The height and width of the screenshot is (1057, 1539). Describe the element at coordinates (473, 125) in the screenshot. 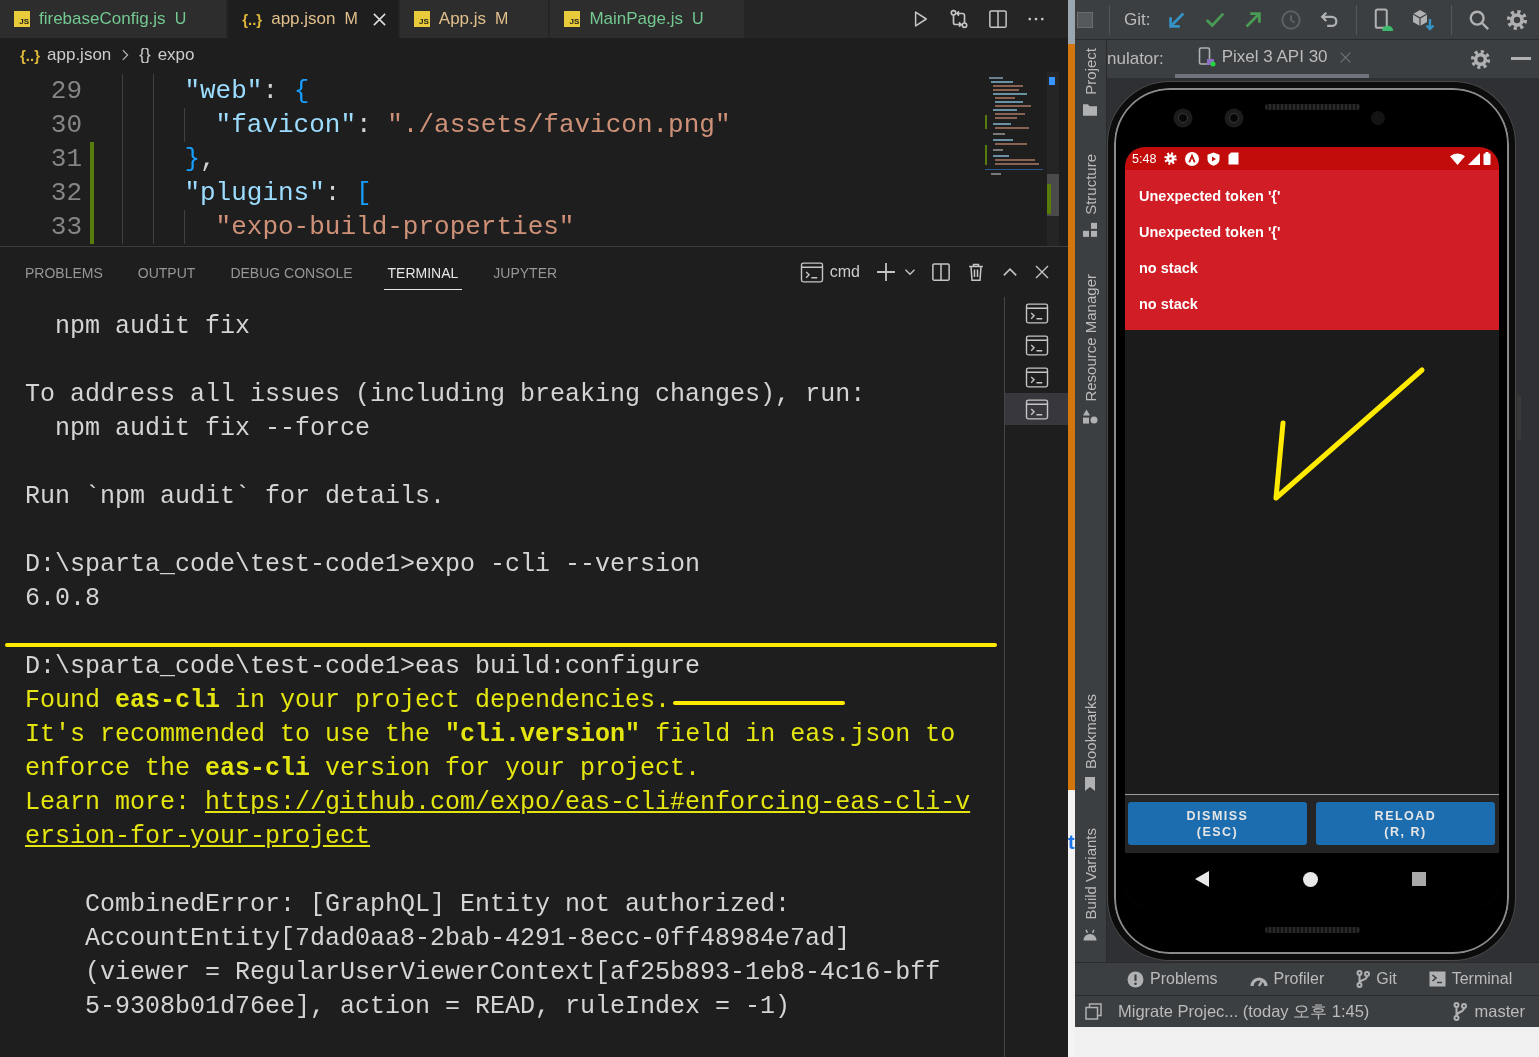

I see `code-line: "favicon": "./assets/favicon.png"` at that location.